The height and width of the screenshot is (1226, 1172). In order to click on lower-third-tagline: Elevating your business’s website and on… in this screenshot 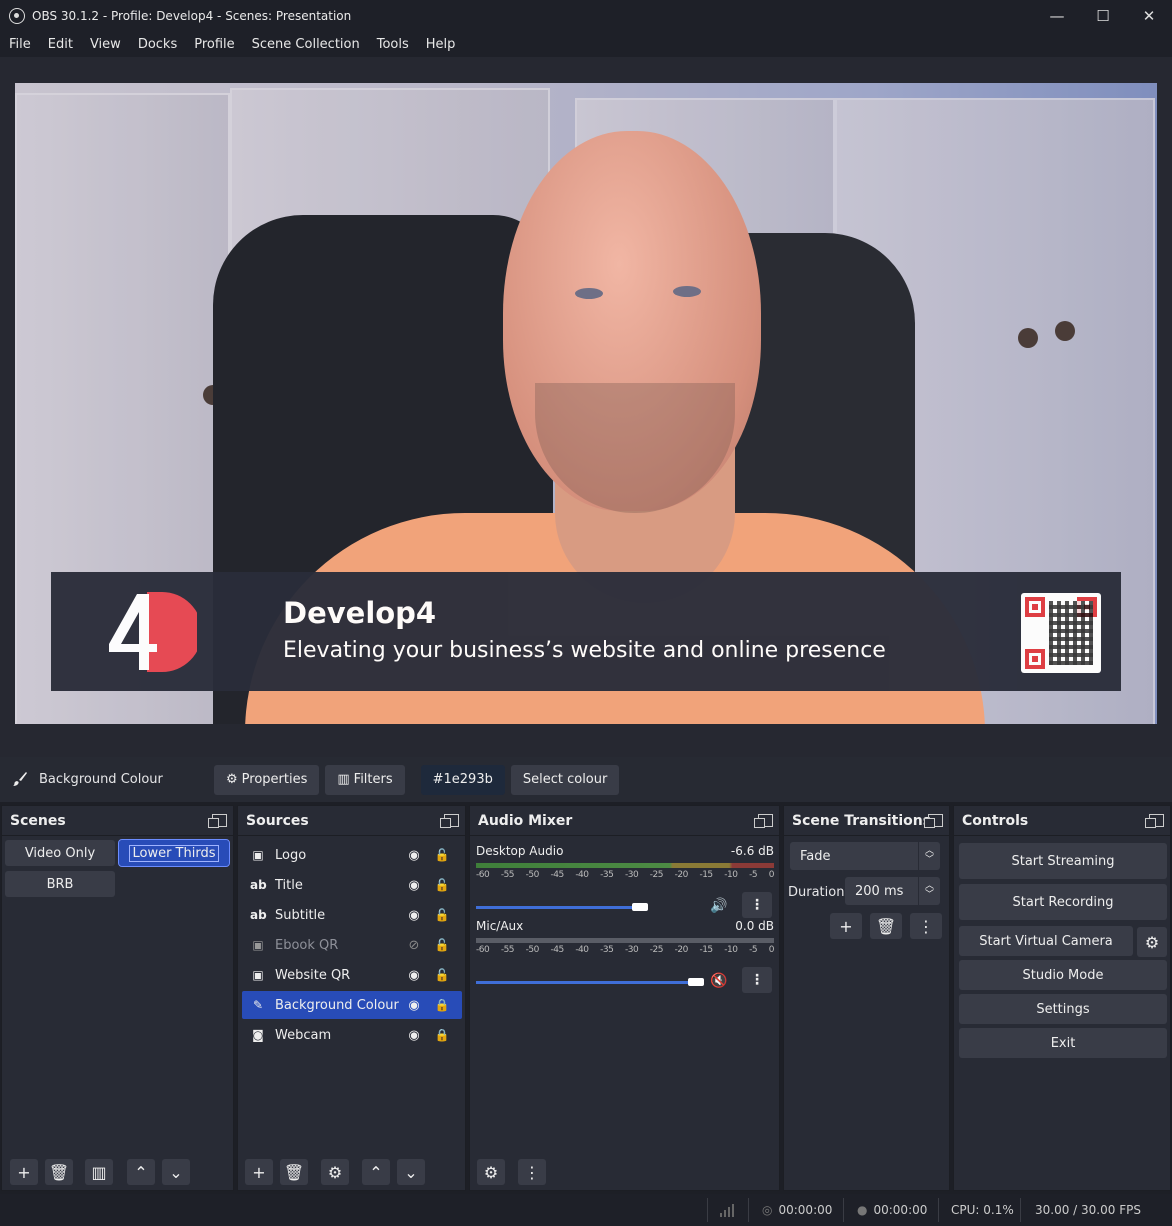, I will do `click(584, 650)`.